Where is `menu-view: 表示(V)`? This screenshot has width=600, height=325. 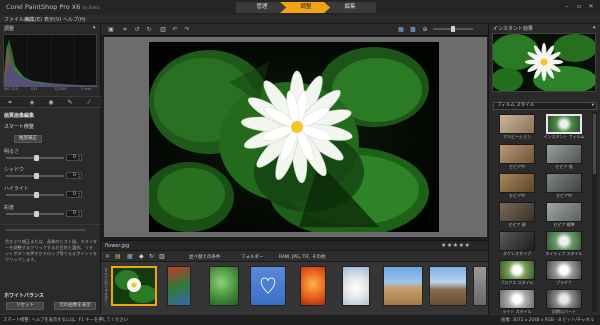 menu-view: 表示(V) is located at coordinates (52, 19).